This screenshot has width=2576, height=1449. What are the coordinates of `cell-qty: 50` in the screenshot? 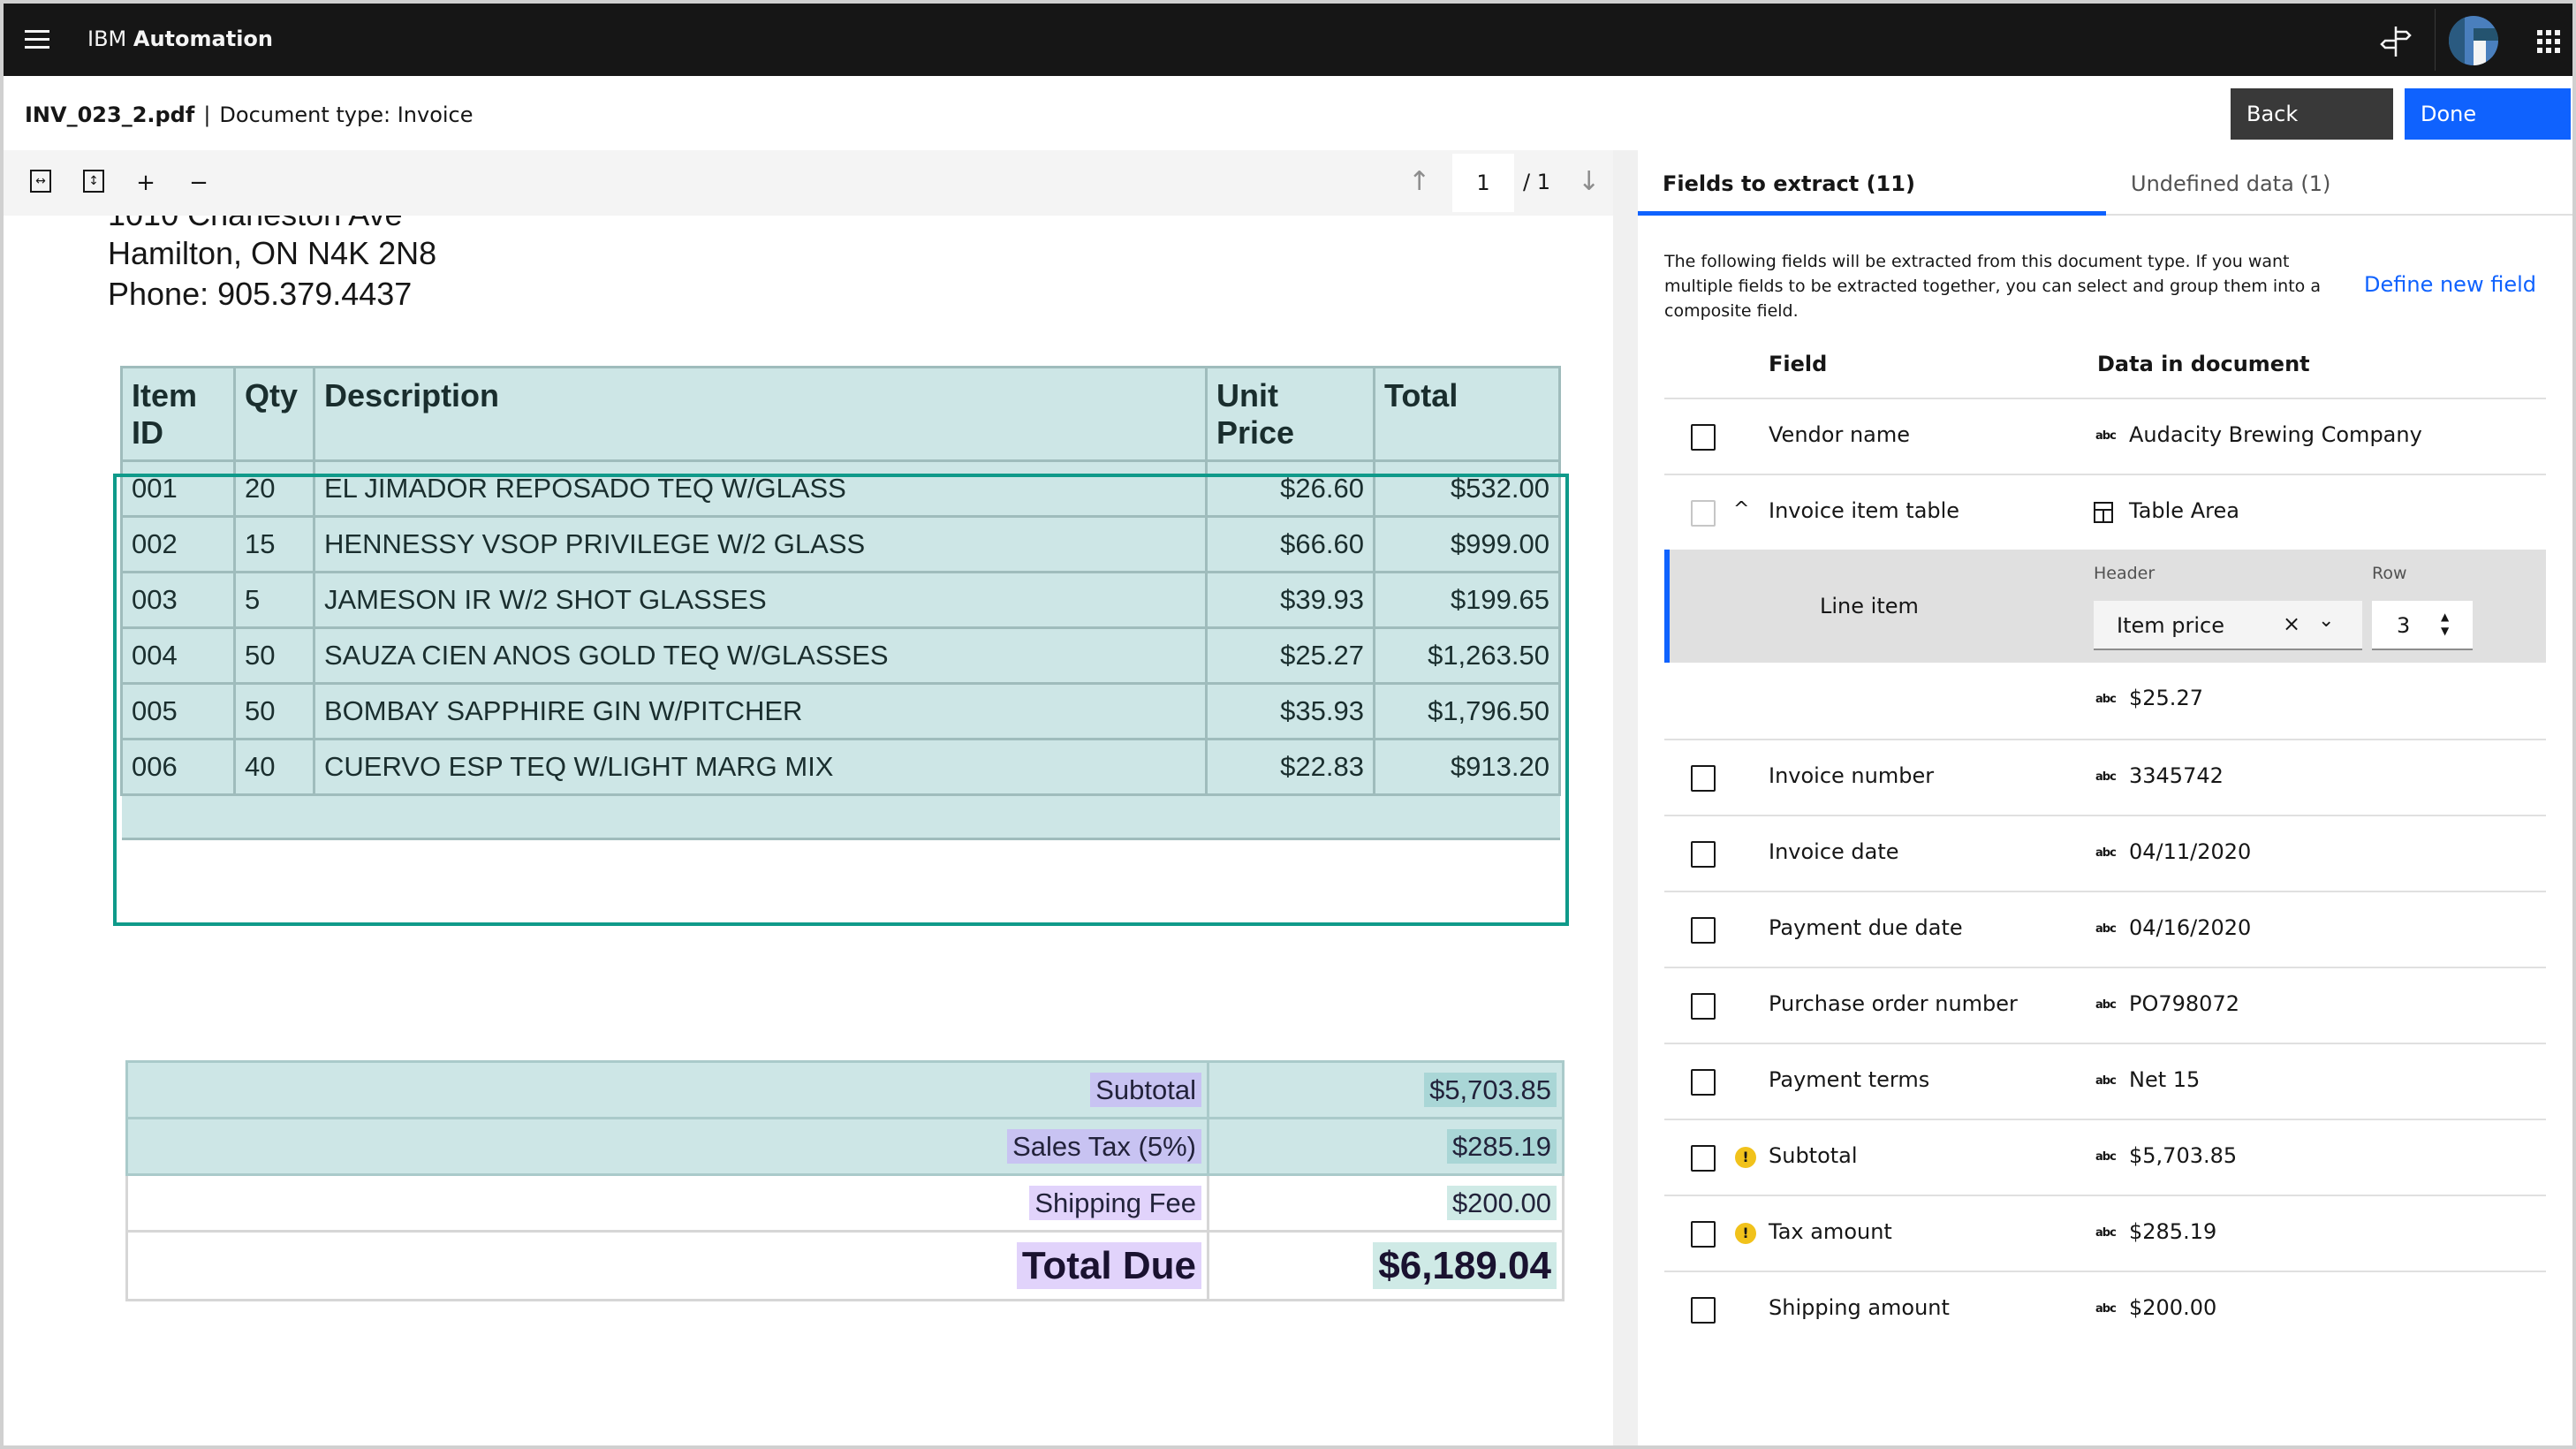 It's located at (274, 711).